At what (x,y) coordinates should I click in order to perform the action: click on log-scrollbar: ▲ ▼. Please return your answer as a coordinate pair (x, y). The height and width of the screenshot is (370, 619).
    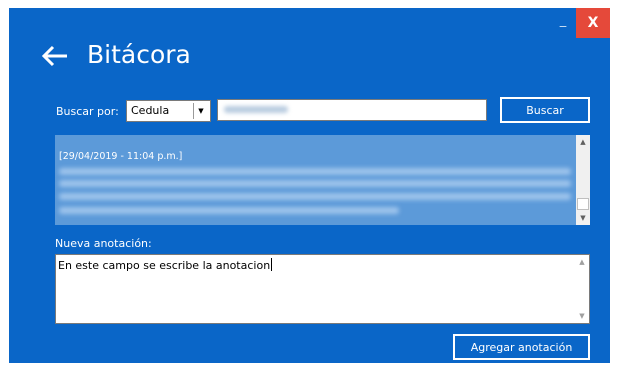
    Looking at the image, I should click on (583, 180).